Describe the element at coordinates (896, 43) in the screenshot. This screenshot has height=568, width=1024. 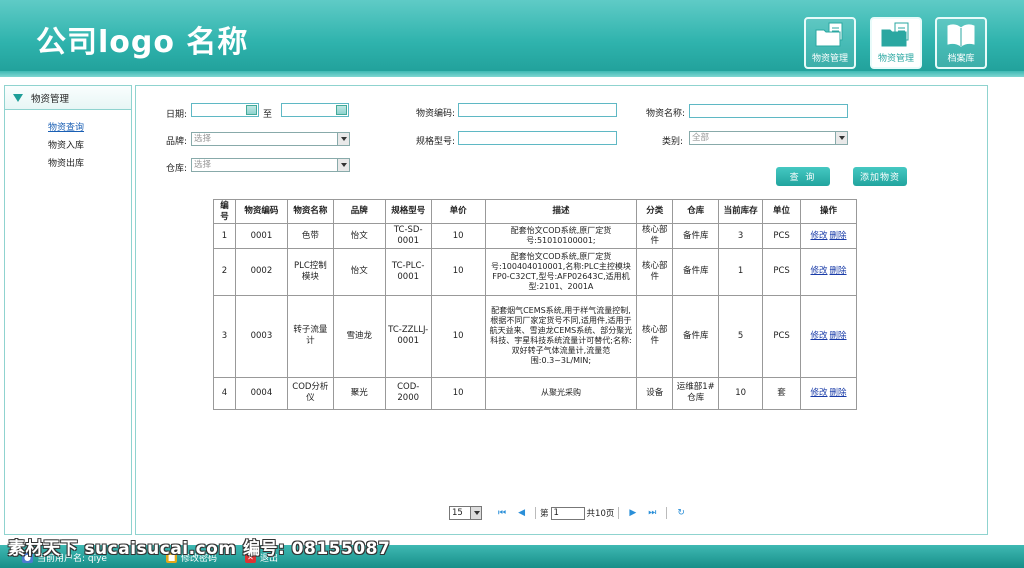
I see `top-nav-materials-button-2: 物资管理` at that location.